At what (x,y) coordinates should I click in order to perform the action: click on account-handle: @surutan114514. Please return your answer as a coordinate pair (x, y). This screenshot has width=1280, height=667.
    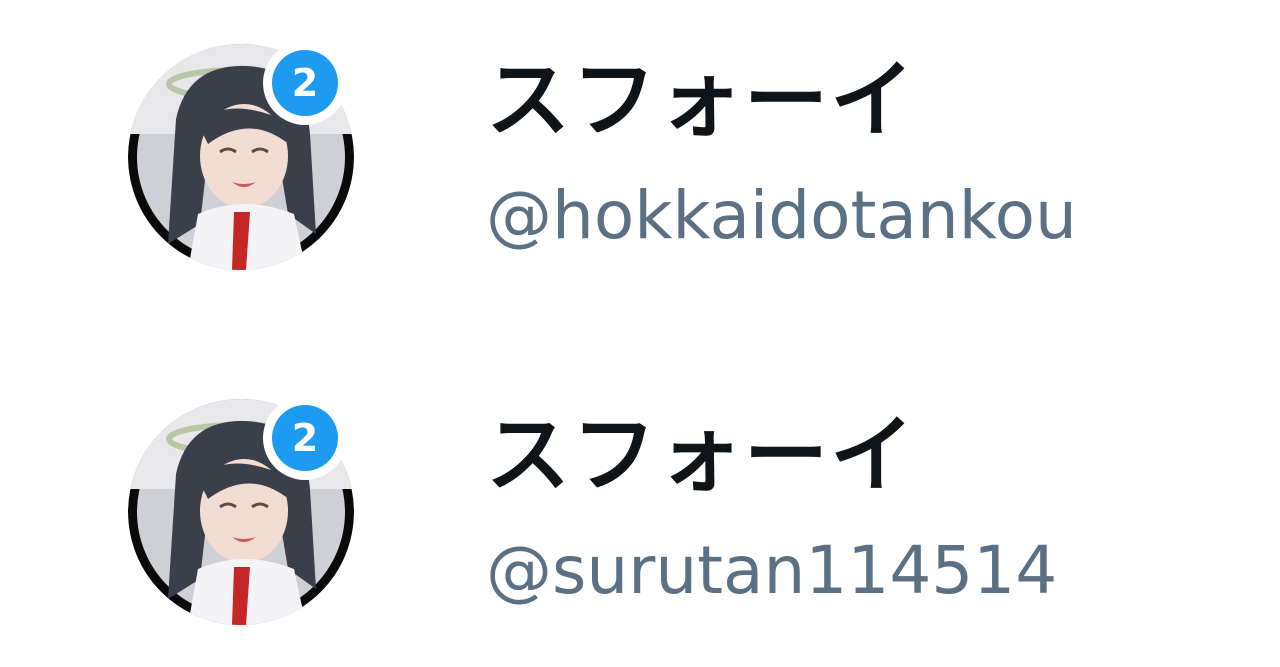
    Looking at the image, I should click on (772, 570).